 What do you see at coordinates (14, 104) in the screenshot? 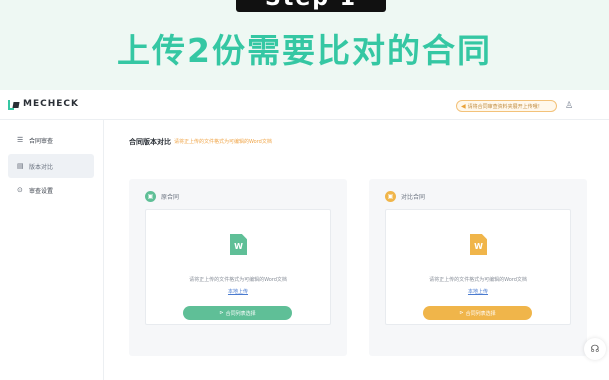
I see `logo-icon` at bounding box center [14, 104].